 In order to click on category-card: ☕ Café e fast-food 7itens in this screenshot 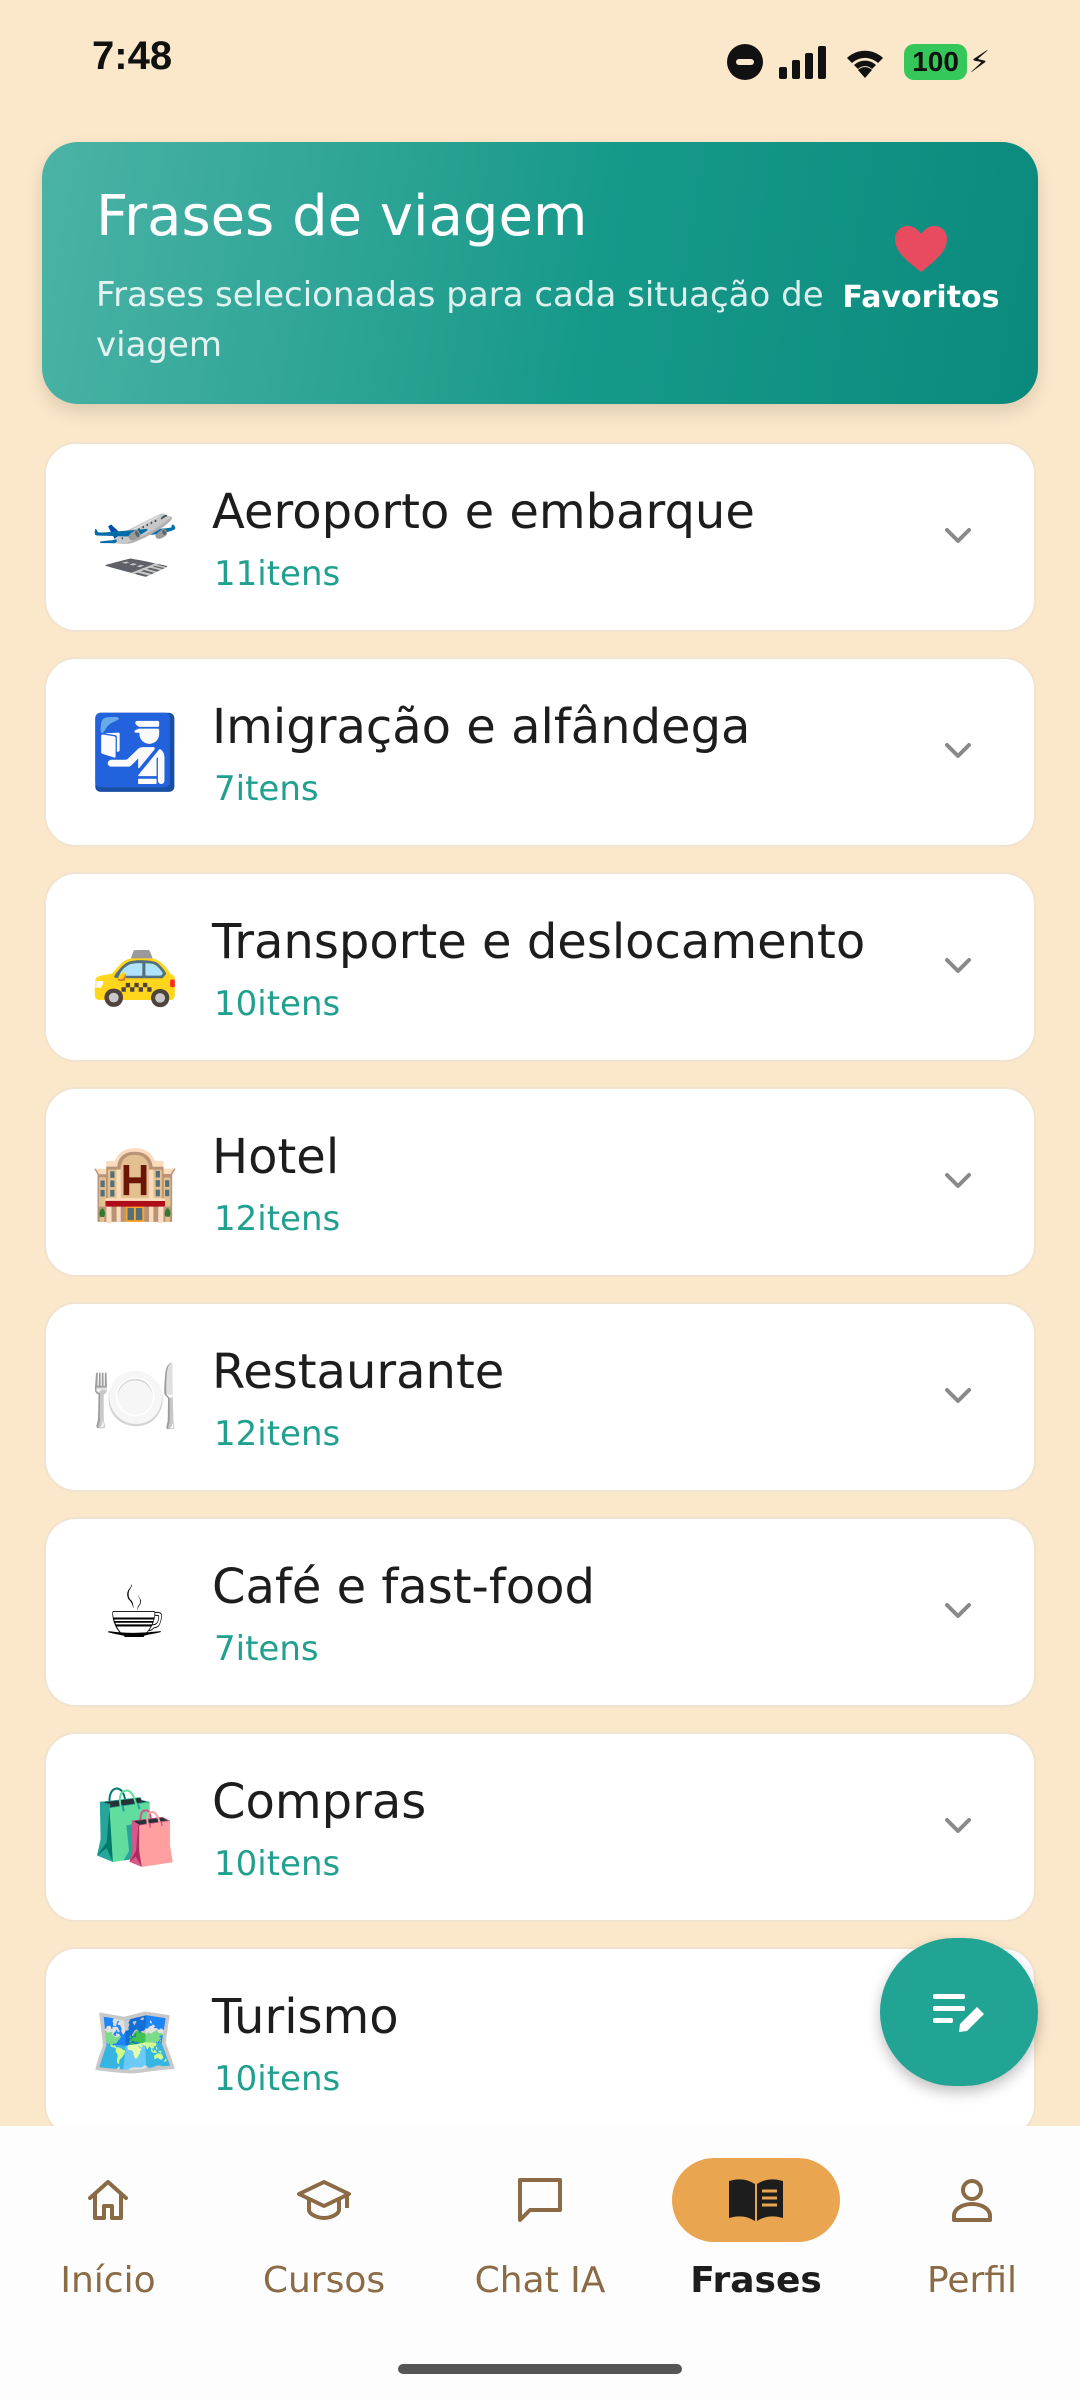, I will do `click(540, 1612)`.